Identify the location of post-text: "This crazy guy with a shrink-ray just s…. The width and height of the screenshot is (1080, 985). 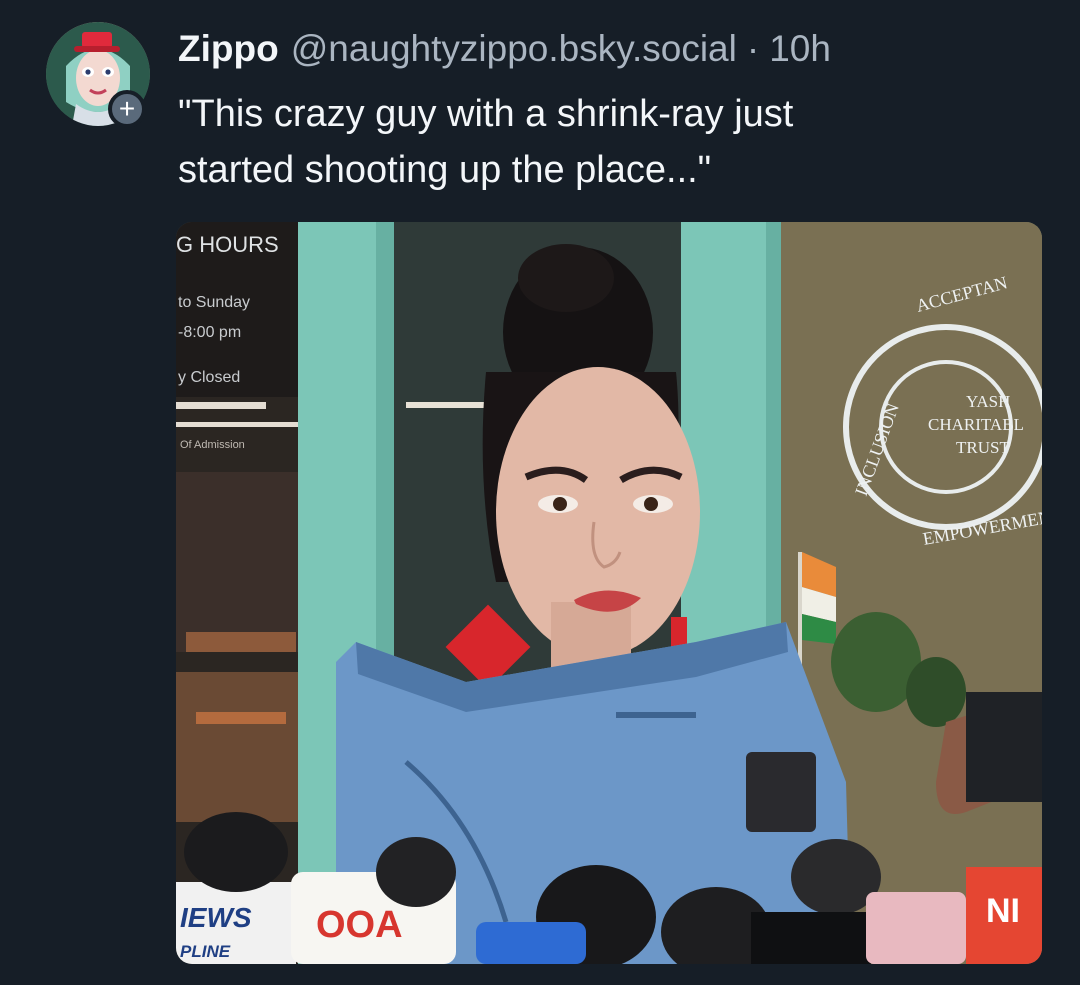
(486, 142).